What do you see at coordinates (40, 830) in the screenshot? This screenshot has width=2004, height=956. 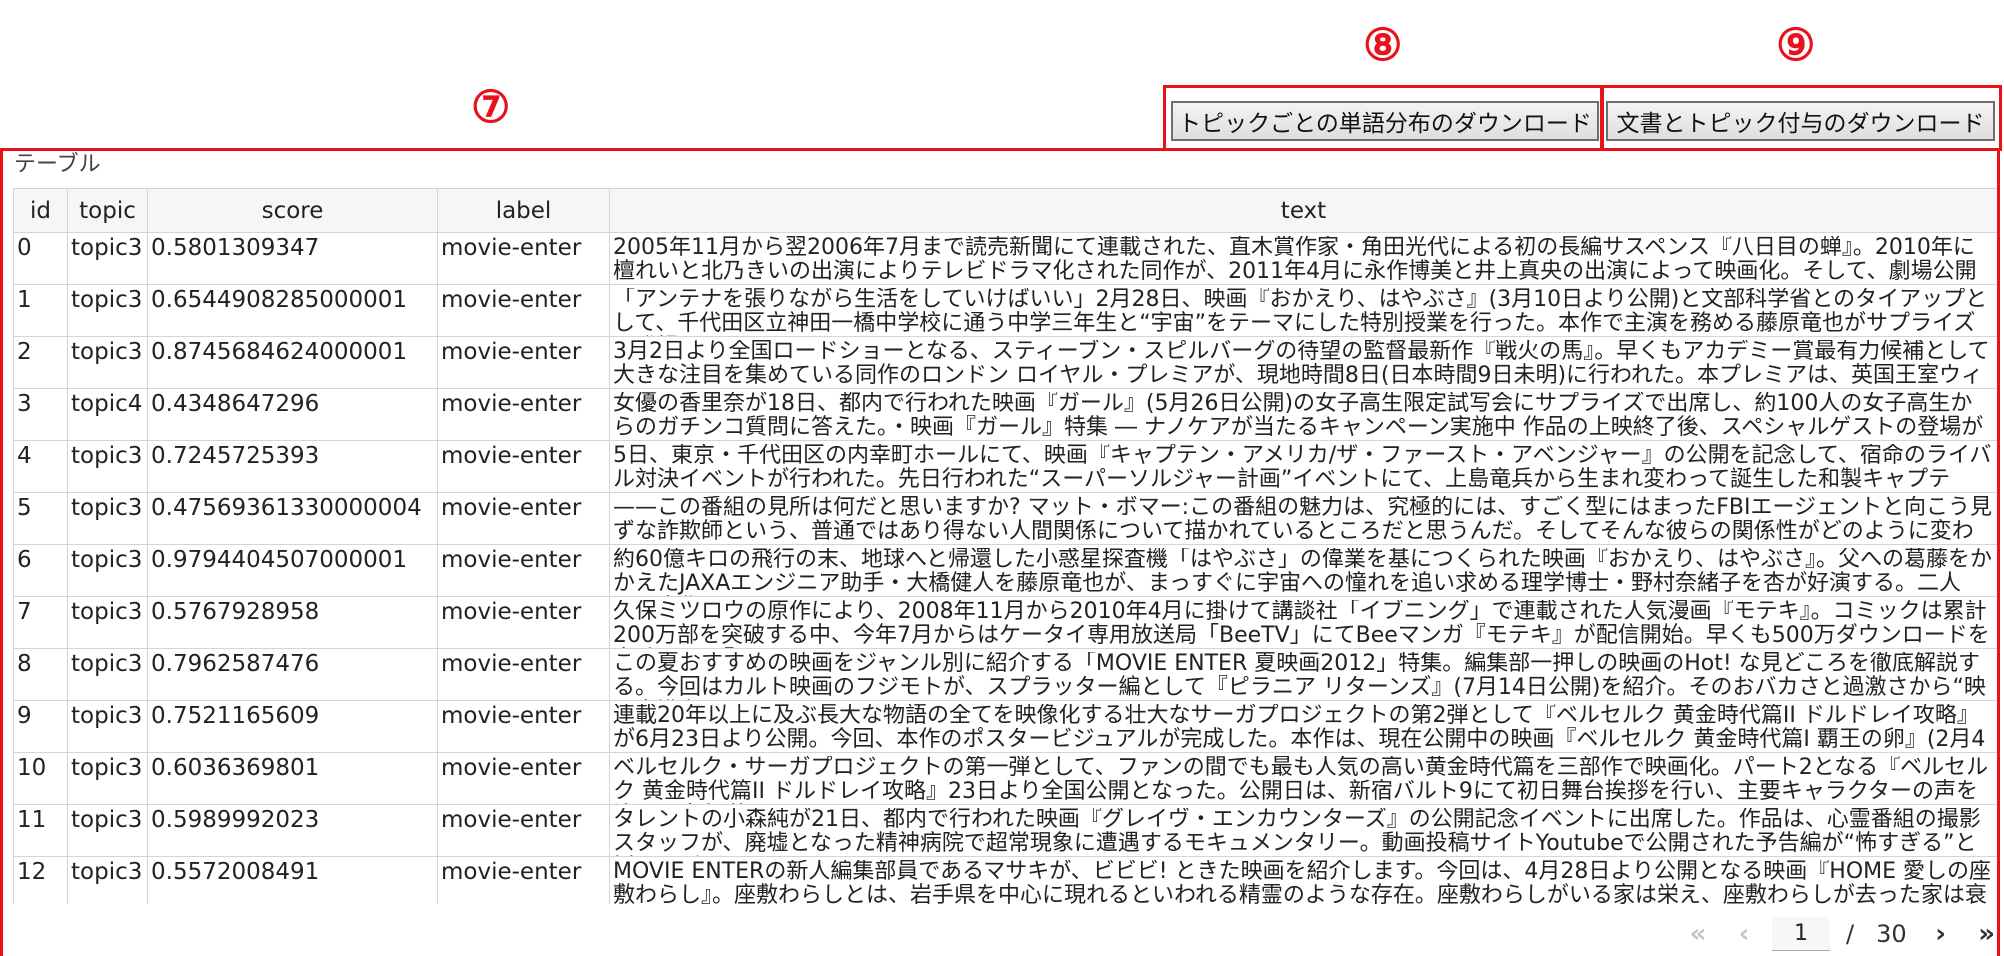 I see `cell-id: 11` at bounding box center [40, 830].